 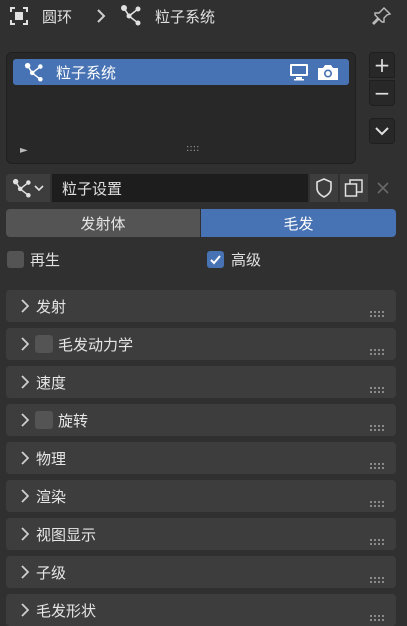 I want to click on panel-label: 旋转, so click(x=73, y=421).